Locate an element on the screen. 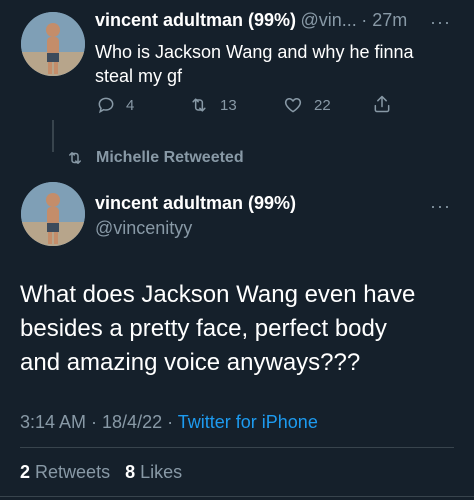 Image resolution: width=474 pixels, height=500 pixels. share-button is located at coordinates (382, 104).